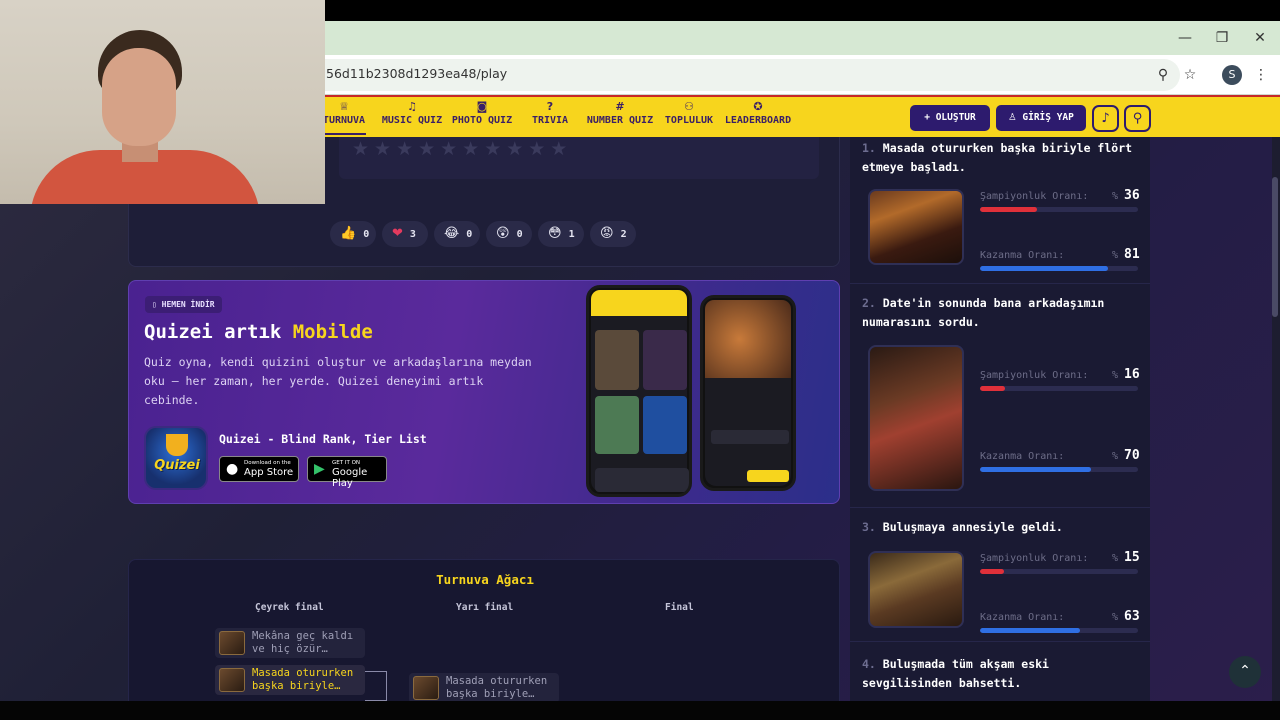 Image resolution: width=1280 pixels, height=720 pixels. What do you see at coordinates (405, 234) in the screenshot?
I see `reaction-heart: ❤ 3` at bounding box center [405, 234].